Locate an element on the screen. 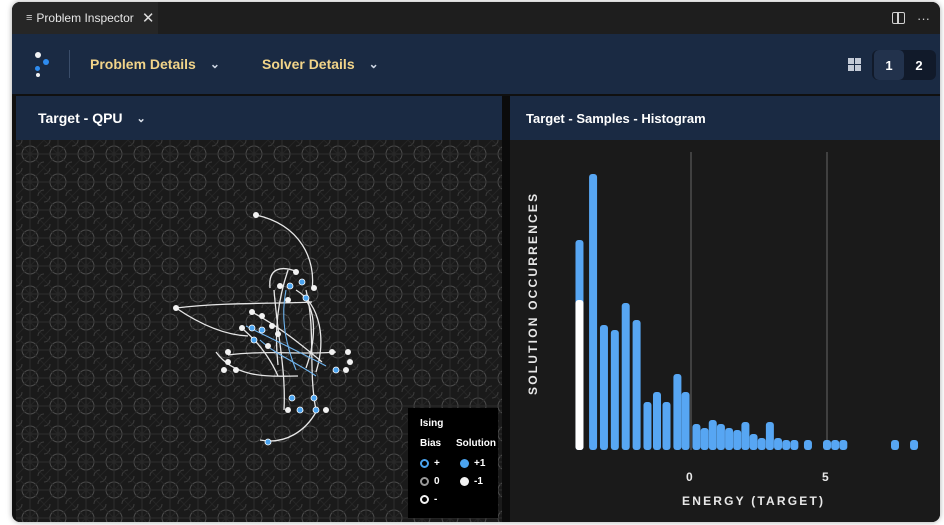 This screenshot has width=944, height=525. legend-bias-value: 0 is located at coordinates (437, 481).